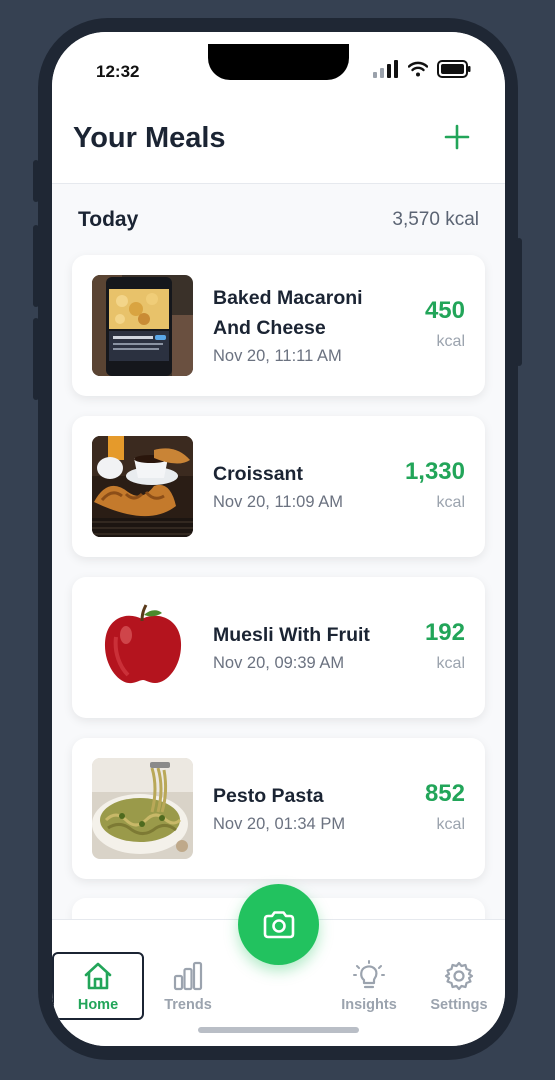 Image resolution: width=555 pixels, height=1080 pixels. I want to click on calorie-value: 192, so click(444, 632).